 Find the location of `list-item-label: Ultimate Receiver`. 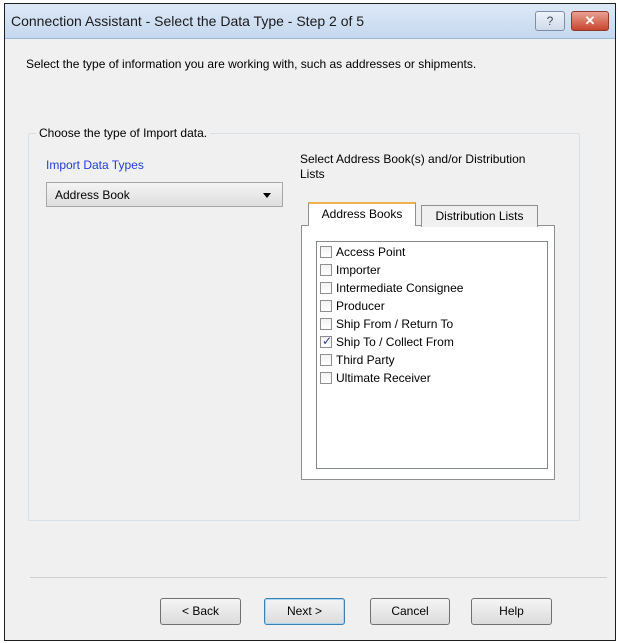

list-item-label: Ultimate Receiver is located at coordinates (383, 378).